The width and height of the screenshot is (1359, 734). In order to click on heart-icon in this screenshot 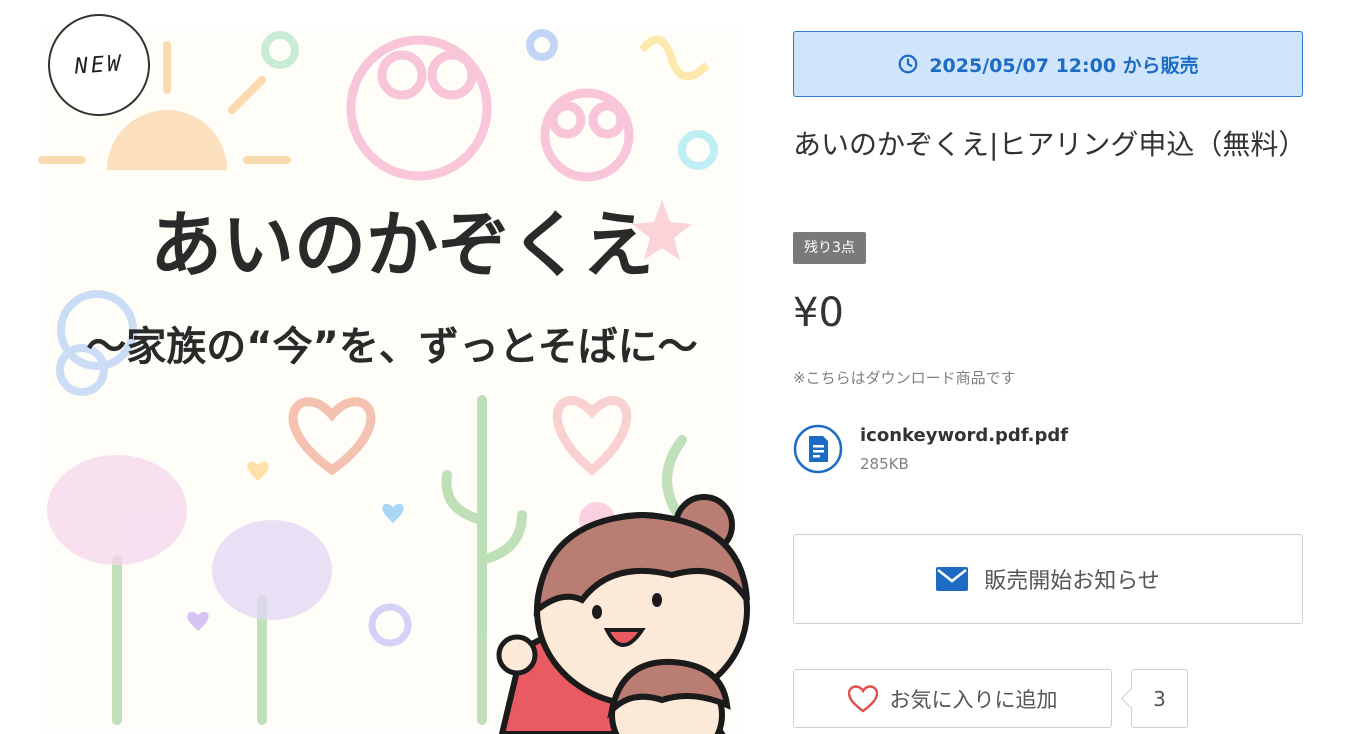, I will do `click(862, 698)`.